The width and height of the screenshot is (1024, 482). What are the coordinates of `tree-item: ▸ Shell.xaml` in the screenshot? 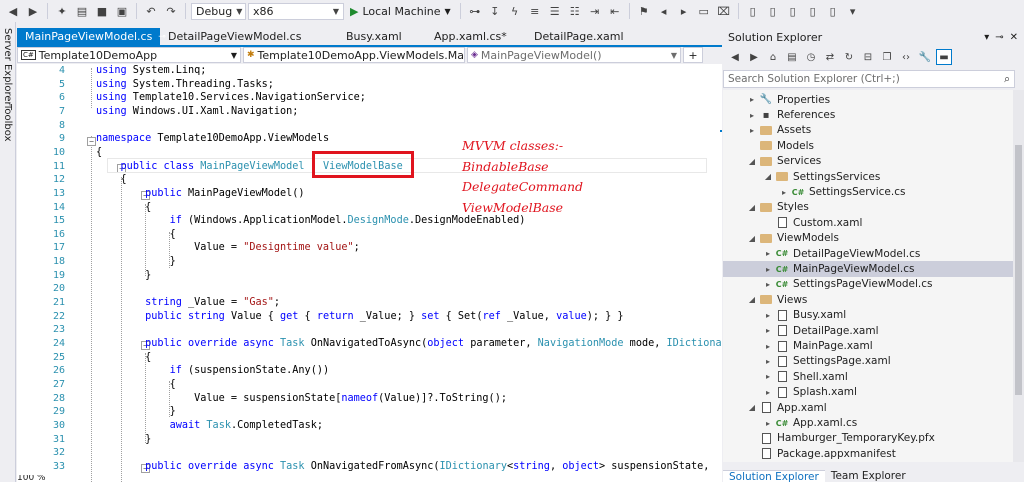 It's located at (868, 376).